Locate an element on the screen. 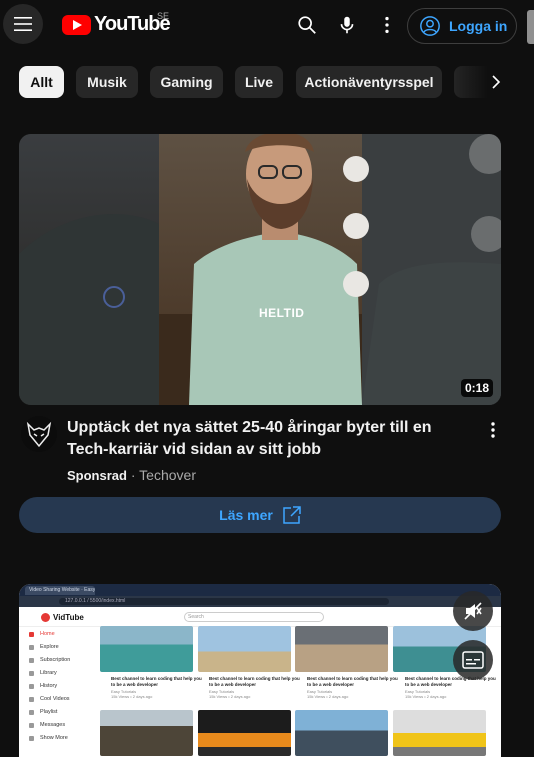 This screenshot has height=757, width=534. learn-more-label: Läs mer is located at coordinates (246, 515).